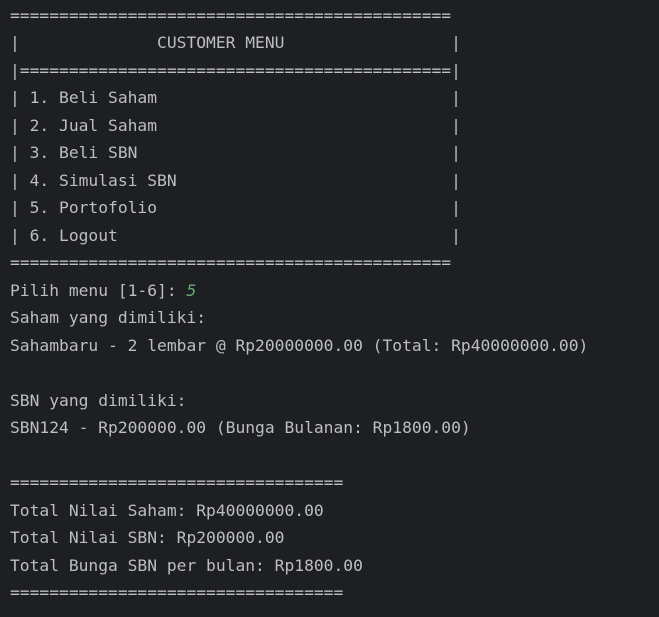  I want to click on menu-item-beli-sbn: | 3. Beli SBN |, so click(235, 152).